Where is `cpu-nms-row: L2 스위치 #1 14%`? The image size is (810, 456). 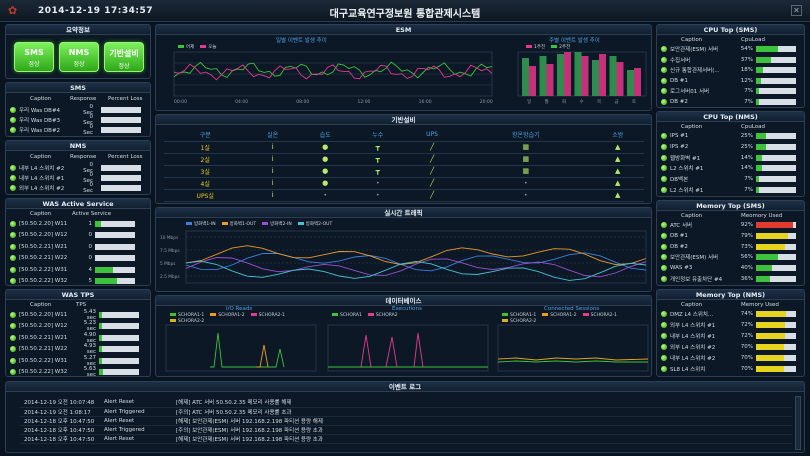 cpu-nms-row: L2 스위치 #1 14% is located at coordinates (730, 168).